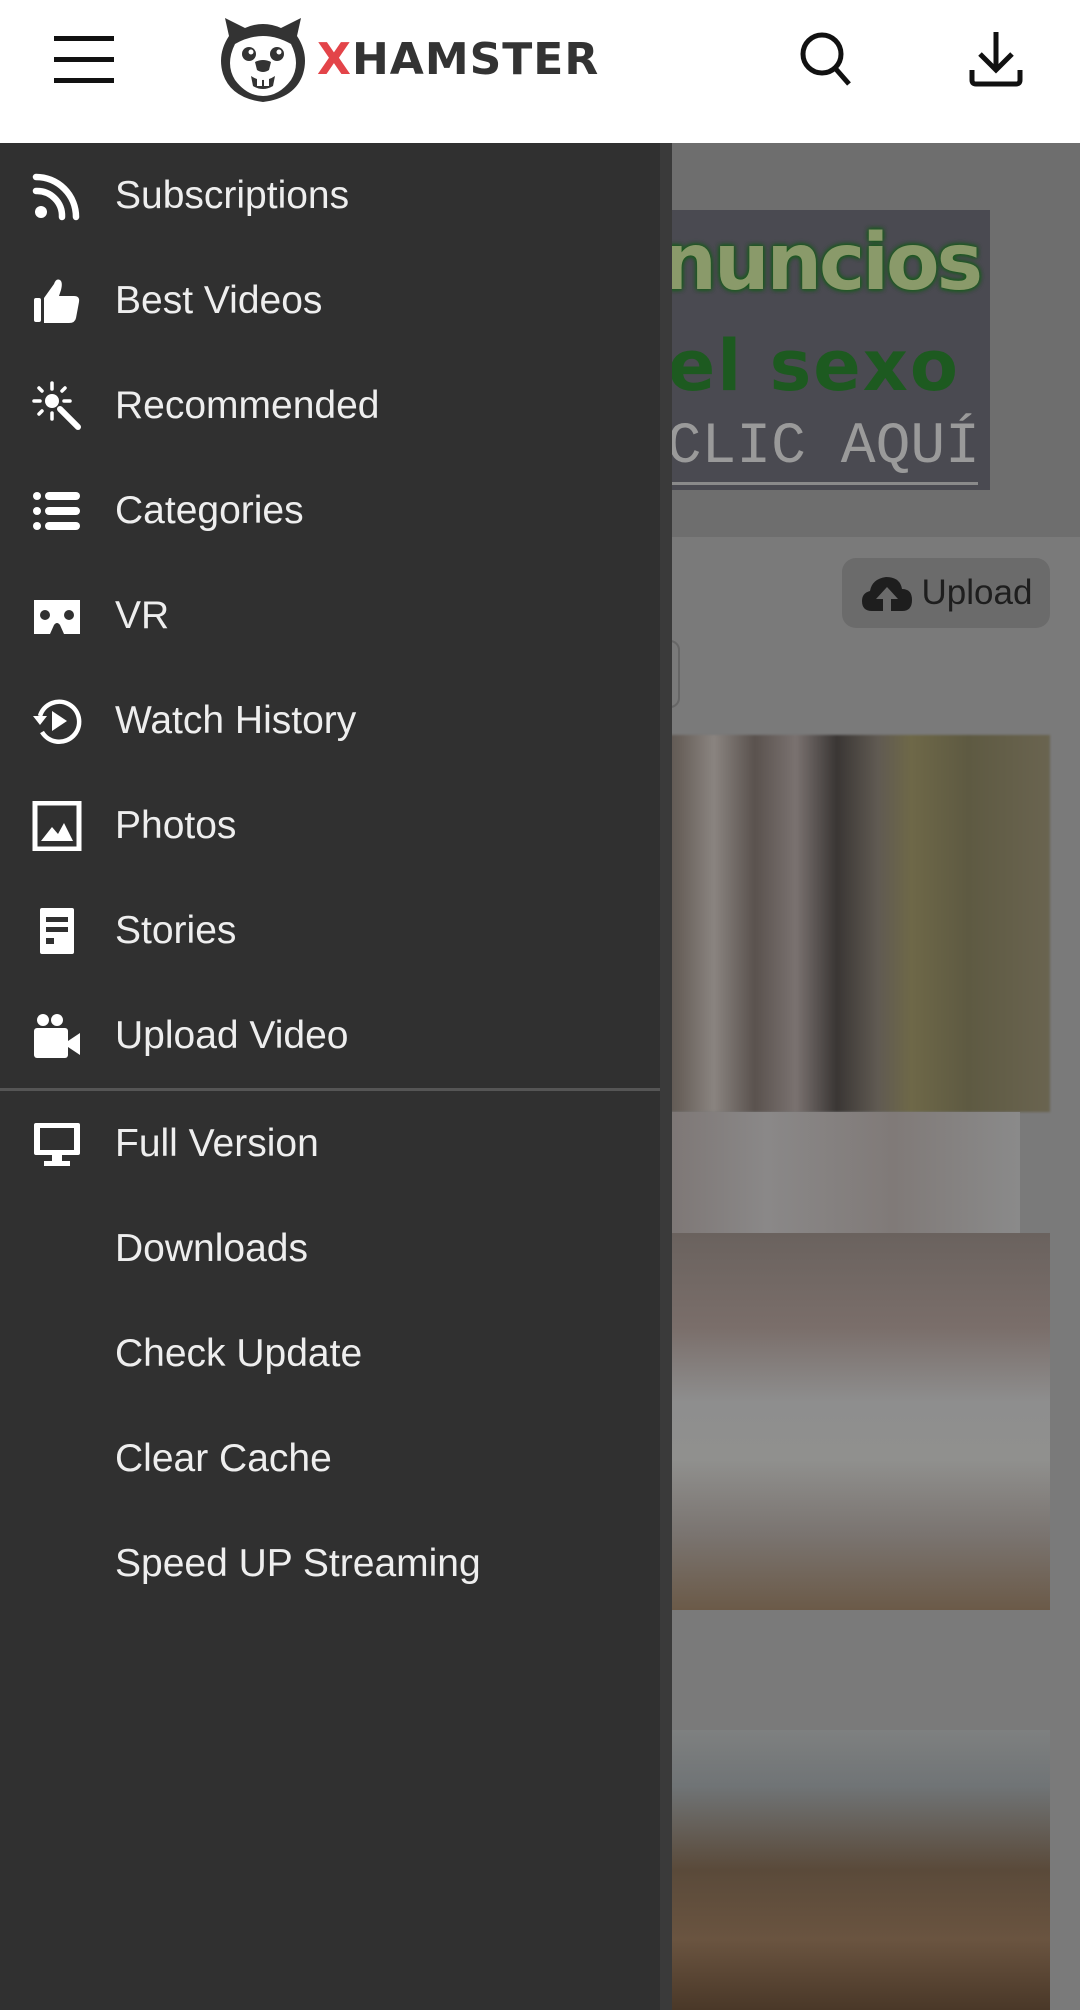 The width and height of the screenshot is (1080, 2010). I want to click on drawer-item-speed-up-streaming: Speed UP Streaming, so click(330, 1563).